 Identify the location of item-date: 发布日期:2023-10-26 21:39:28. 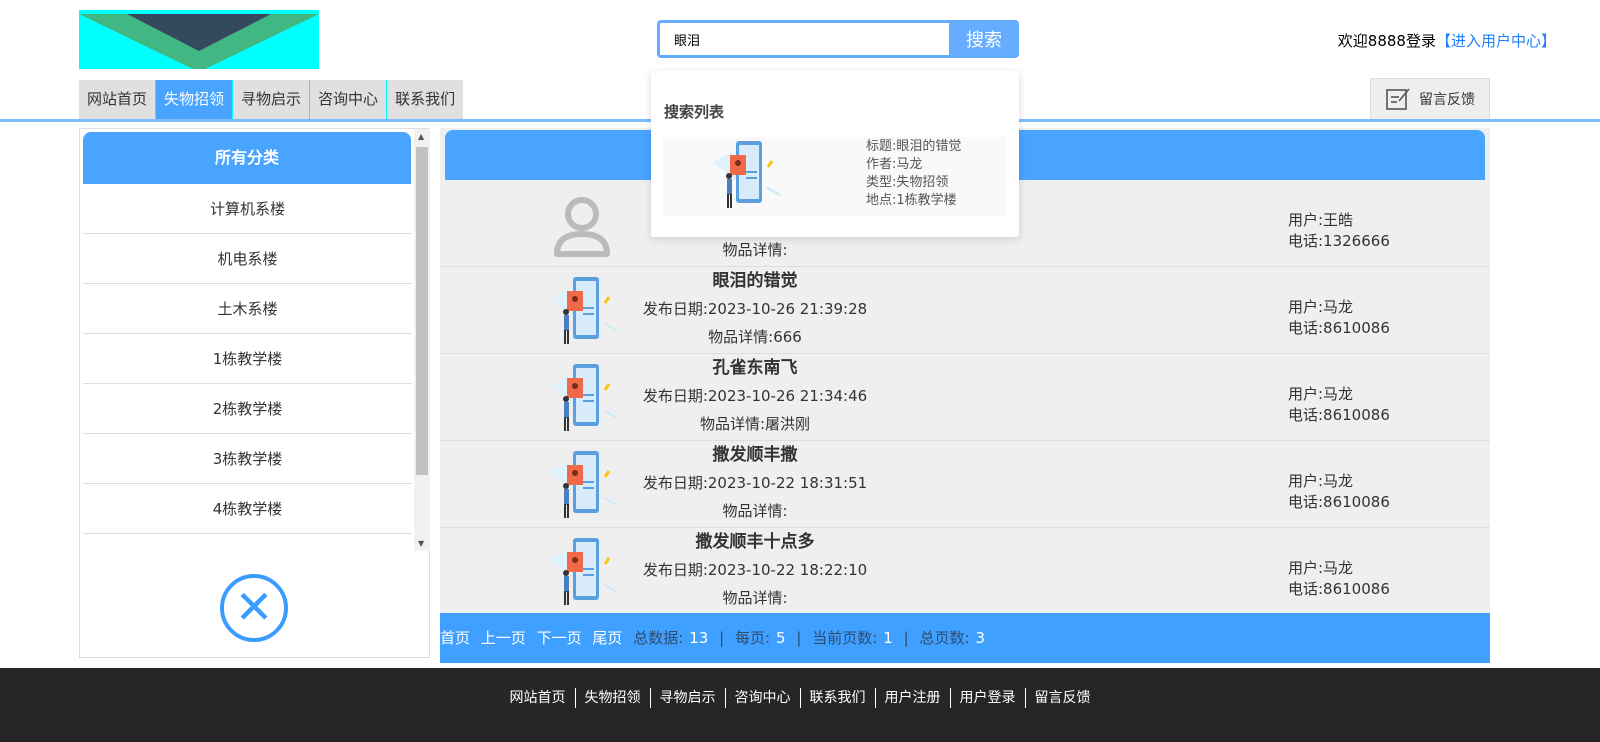
(755, 309).